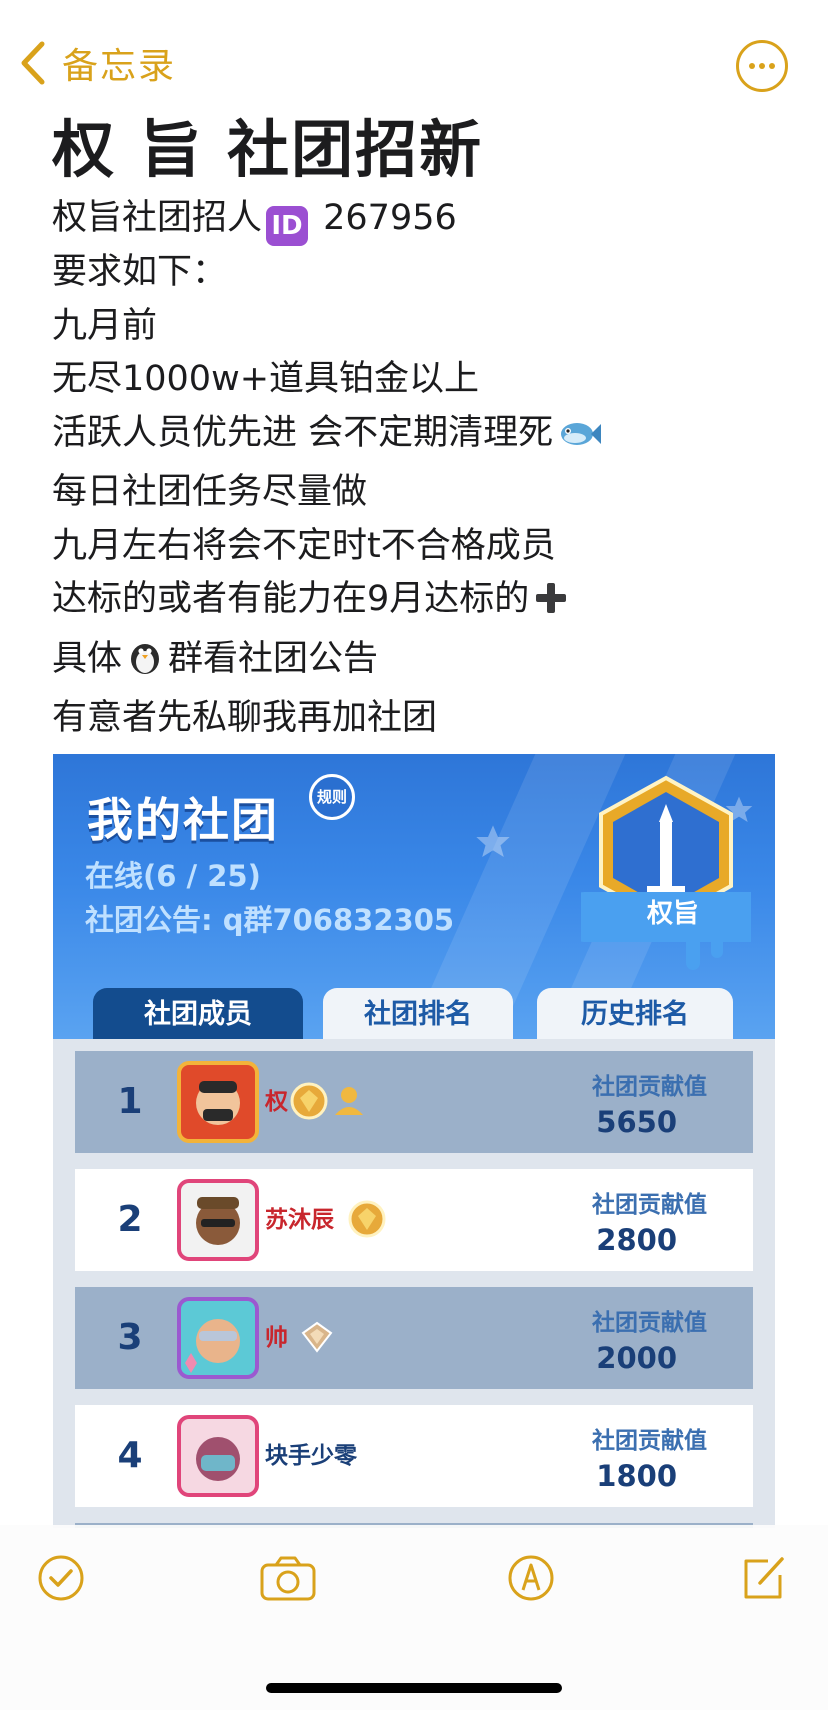 Image resolution: width=828 pixels, height=1710 pixels. What do you see at coordinates (635, 1013) in the screenshot?
I see `tab-history-ranking: 历史排名` at bounding box center [635, 1013].